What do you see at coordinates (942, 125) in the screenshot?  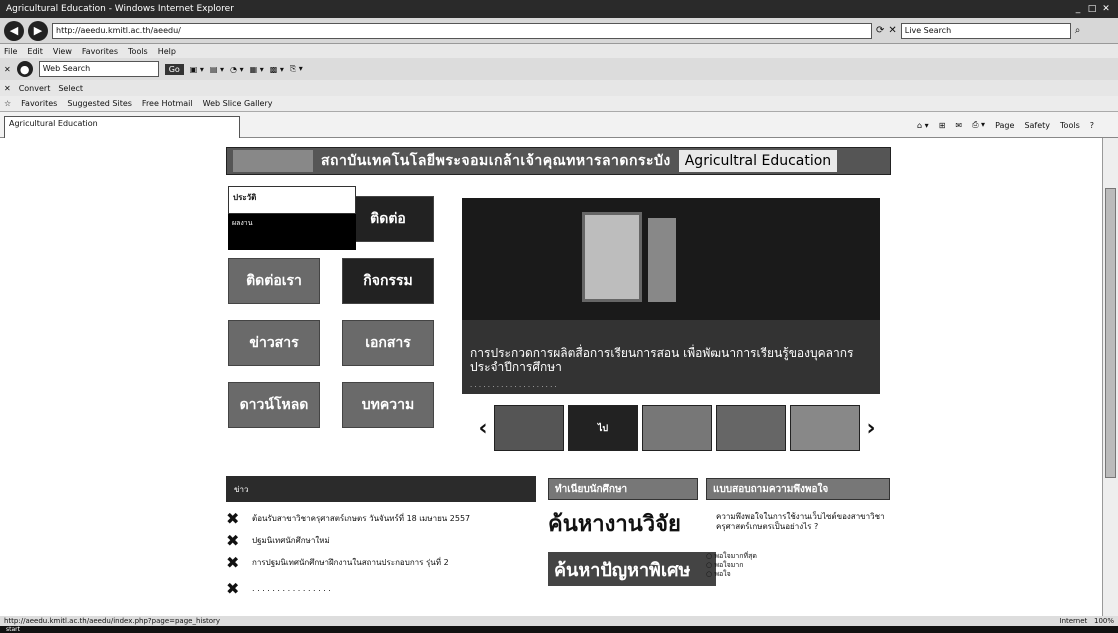 I see `feeds-icon: ⊞` at bounding box center [942, 125].